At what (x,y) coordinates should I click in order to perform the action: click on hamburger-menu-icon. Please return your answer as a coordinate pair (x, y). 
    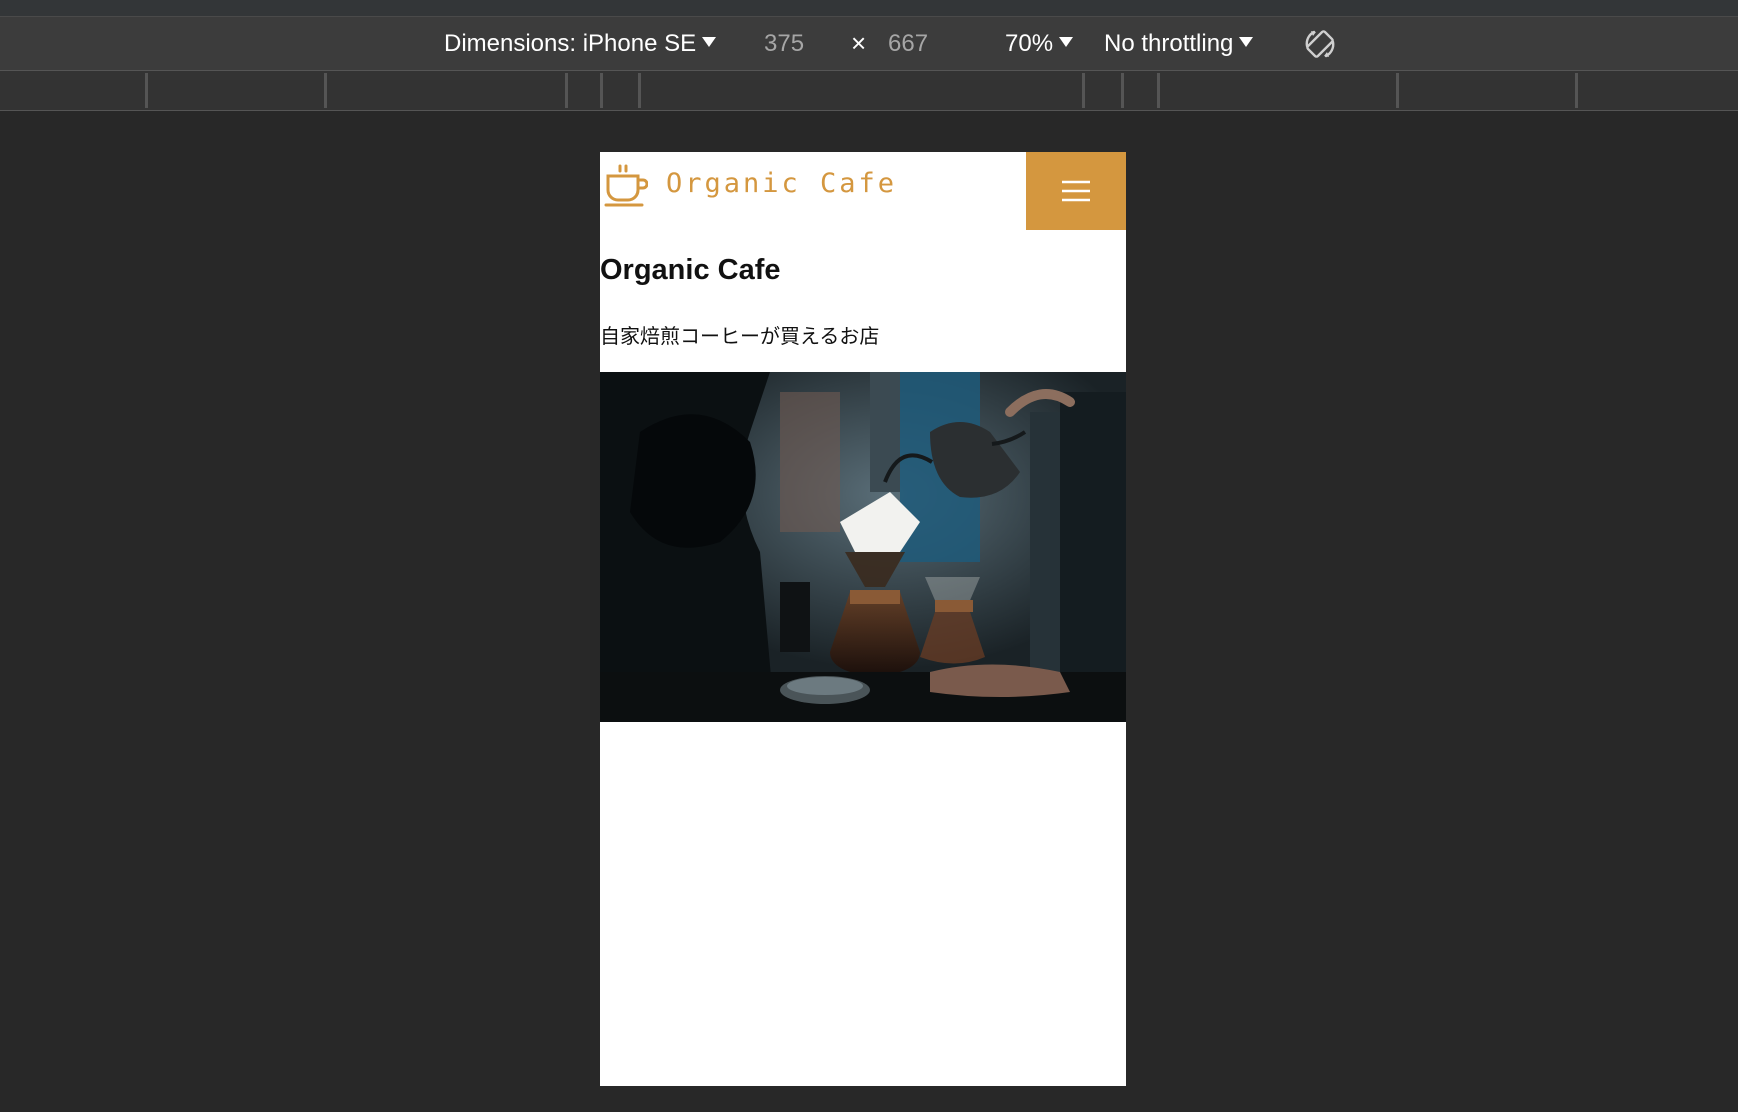
    Looking at the image, I should click on (1076, 191).